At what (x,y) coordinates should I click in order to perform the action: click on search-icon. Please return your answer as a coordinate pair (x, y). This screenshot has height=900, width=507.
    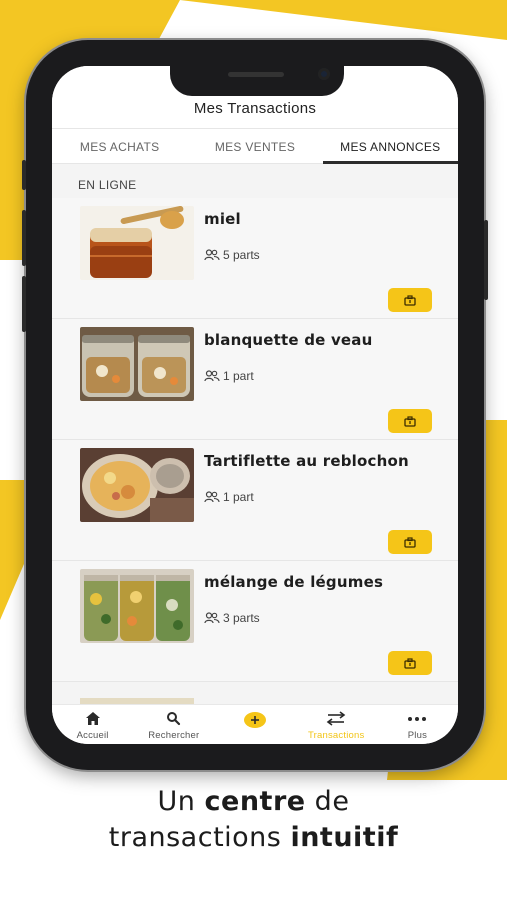
    Looking at the image, I should click on (174, 719).